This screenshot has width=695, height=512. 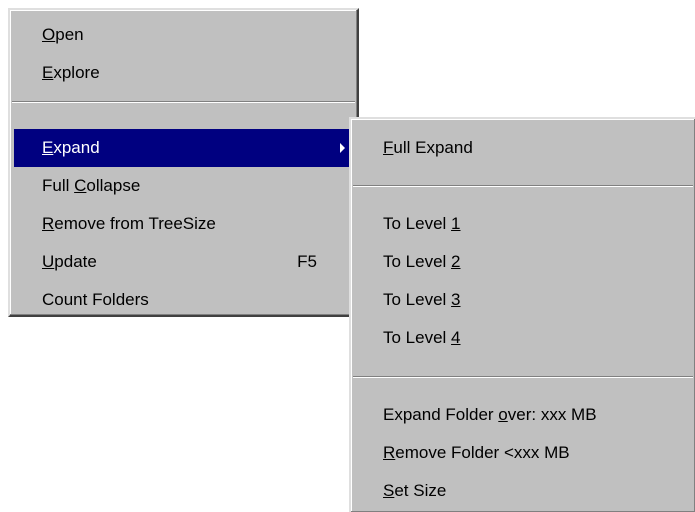 I want to click on submenu-item-level-4: To Level 4, so click(x=523, y=338).